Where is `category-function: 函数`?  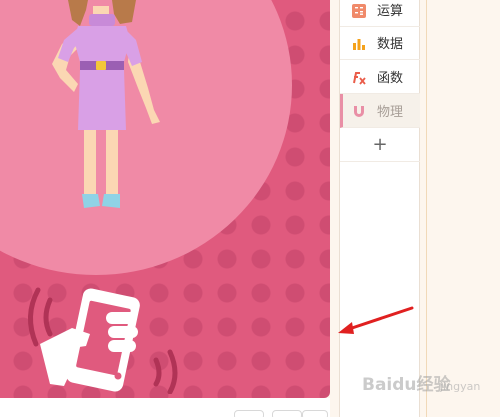 category-function: 函数 is located at coordinates (380, 77).